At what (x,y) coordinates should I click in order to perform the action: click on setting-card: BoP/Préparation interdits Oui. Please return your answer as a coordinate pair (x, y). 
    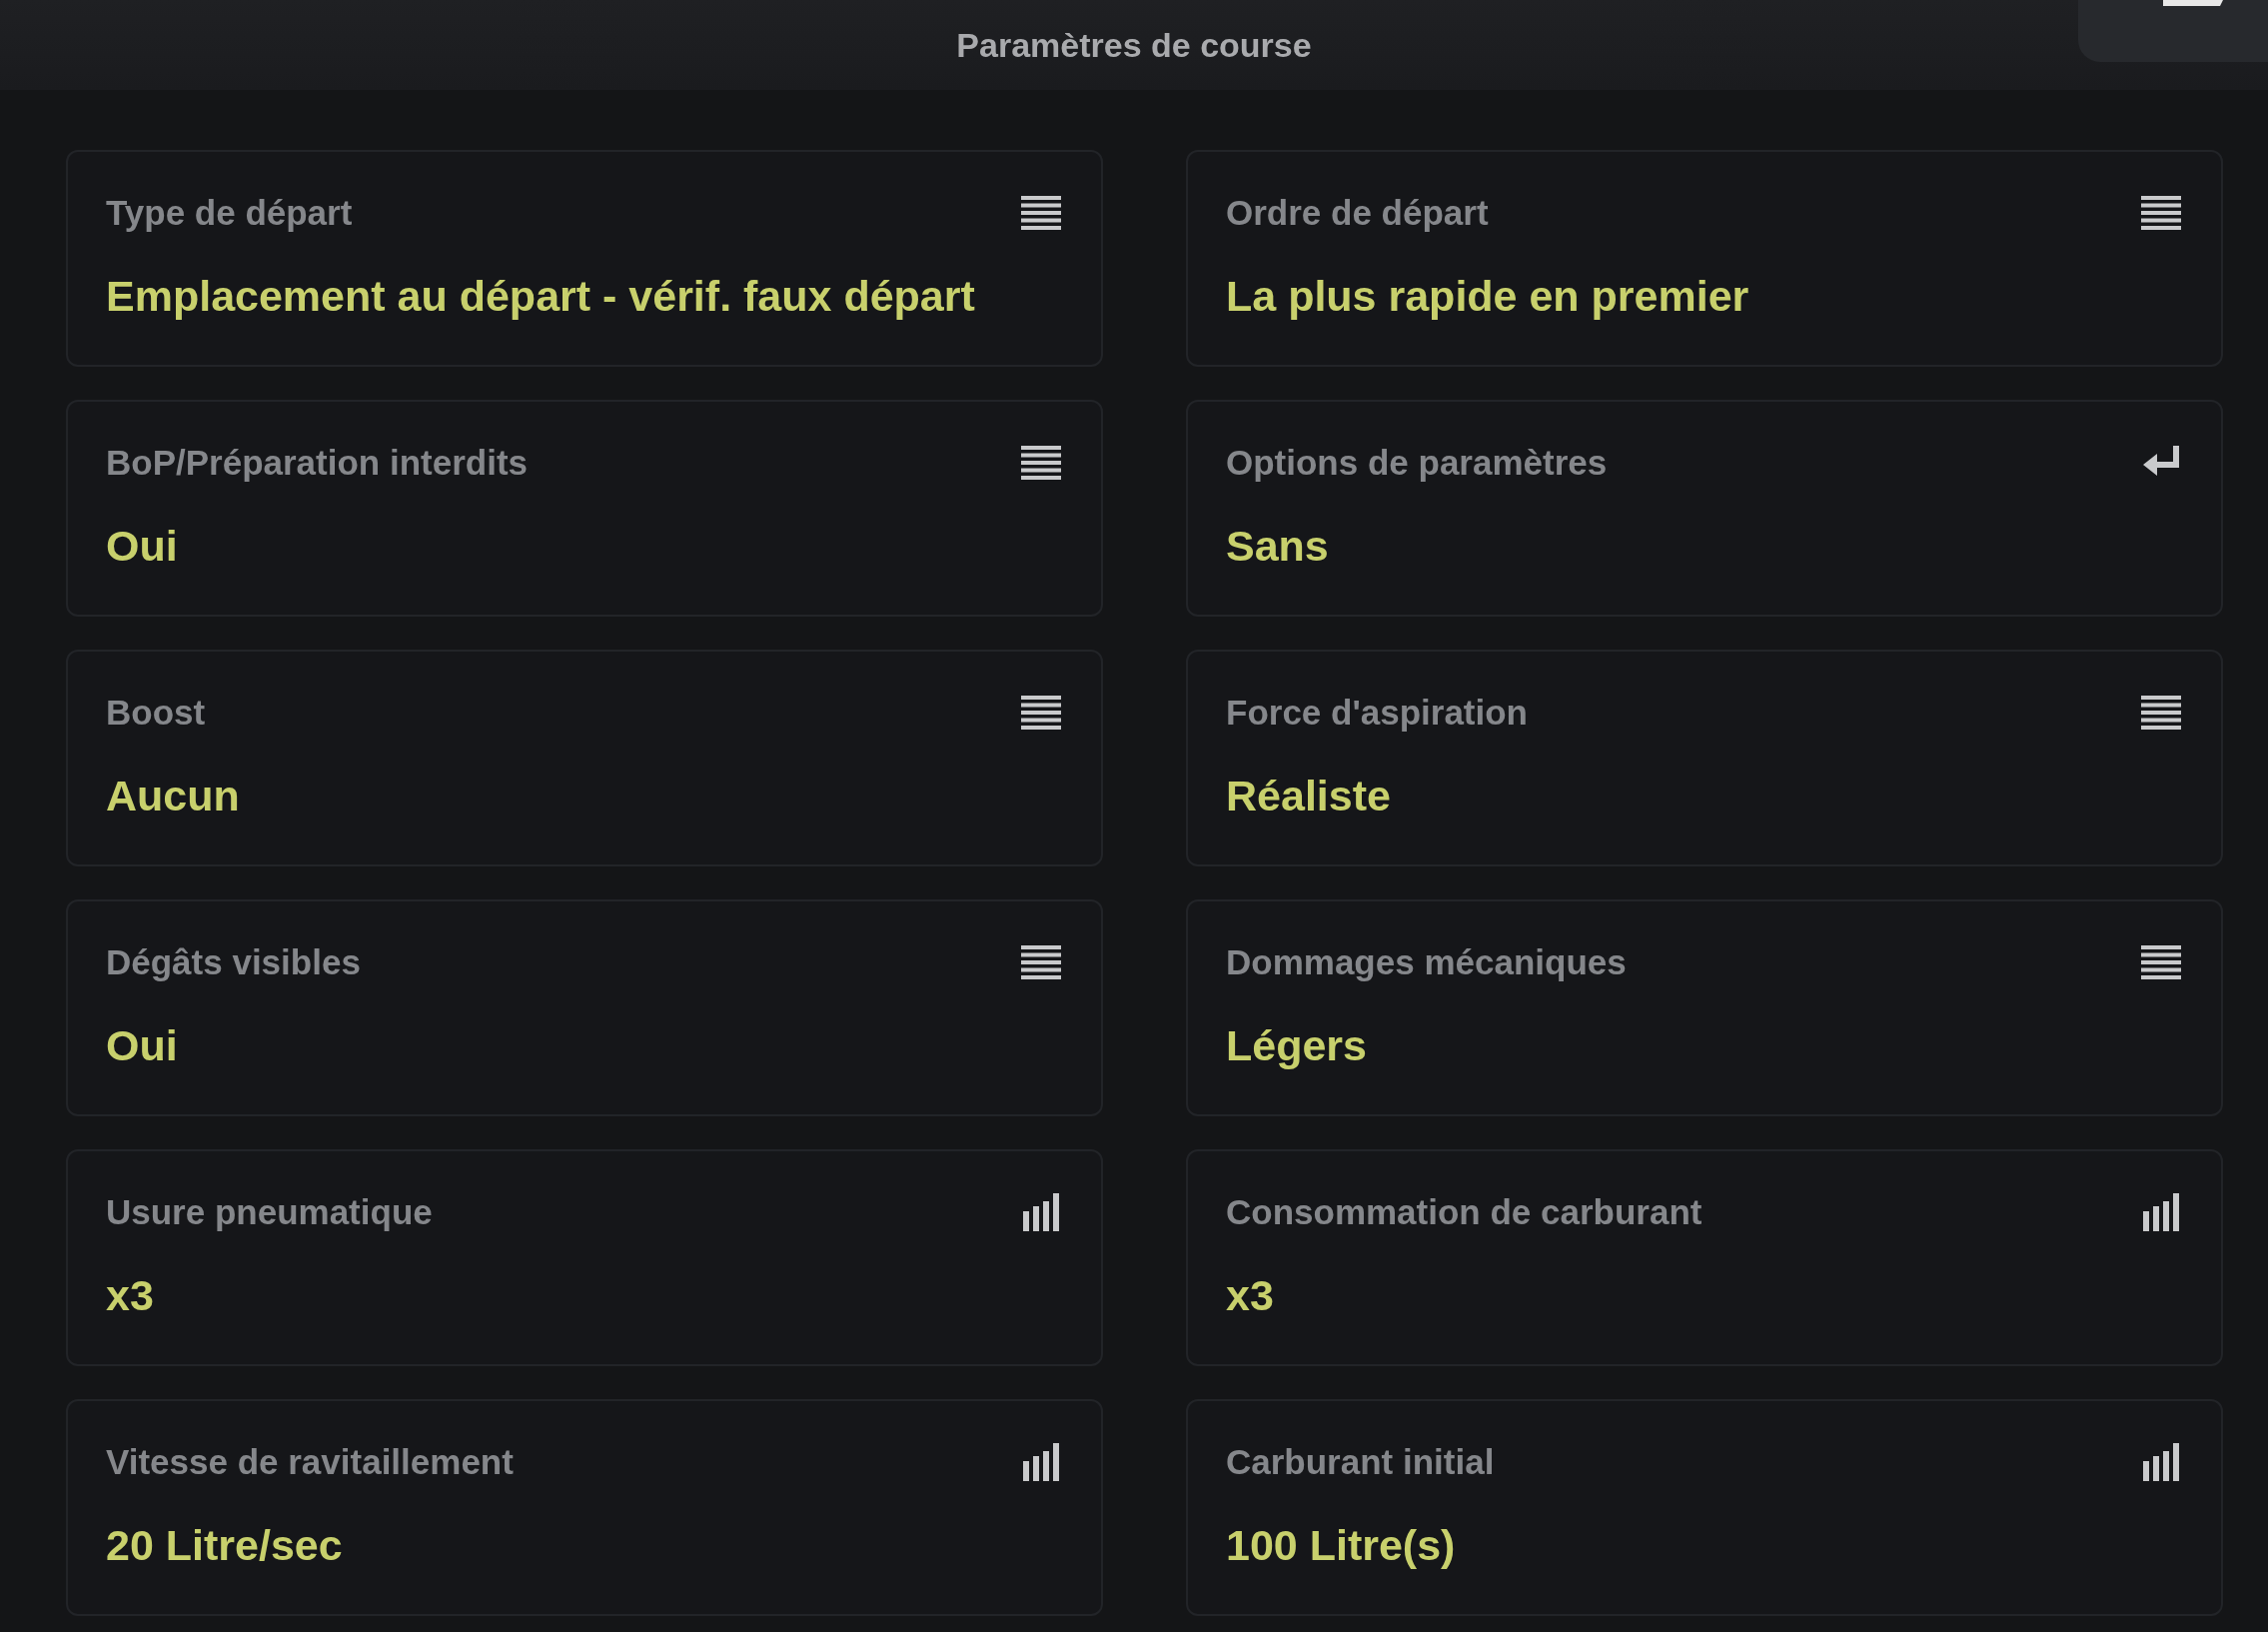
    Looking at the image, I should click on (584, 509).